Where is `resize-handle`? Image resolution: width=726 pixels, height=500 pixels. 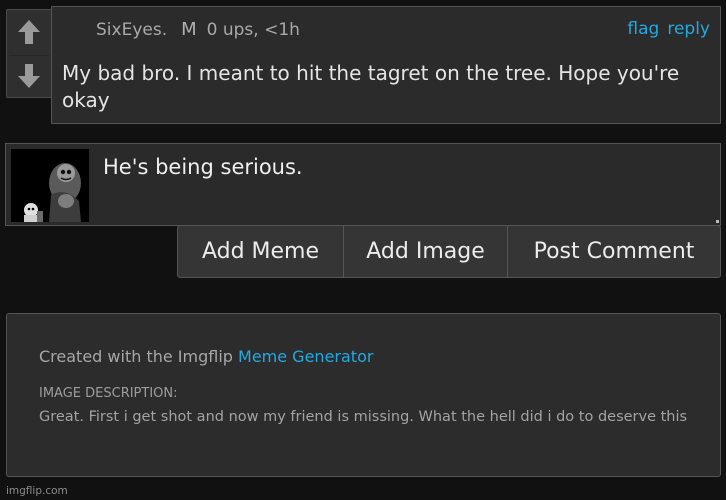 resize-handle is located at coordinates (717, 221).